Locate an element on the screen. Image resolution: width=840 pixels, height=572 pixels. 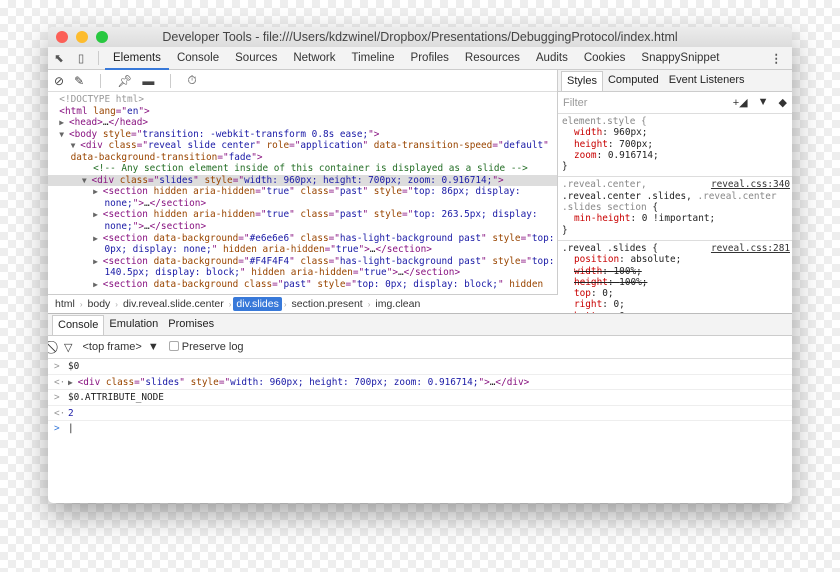
css-property: right: 0; is located at coordinates (675, 304).